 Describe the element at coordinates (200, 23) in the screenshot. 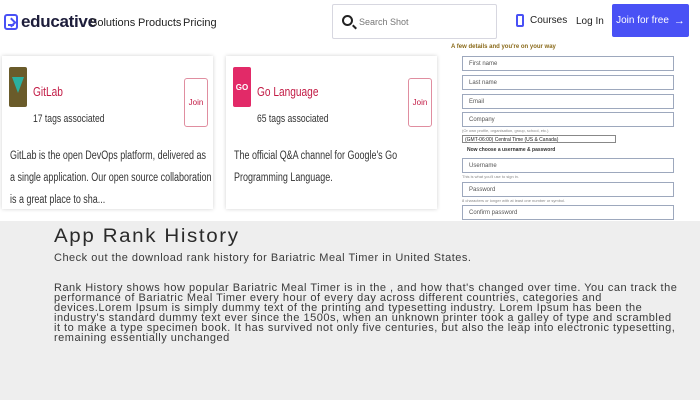

I see `nav-pricing: Pricing` at that location.